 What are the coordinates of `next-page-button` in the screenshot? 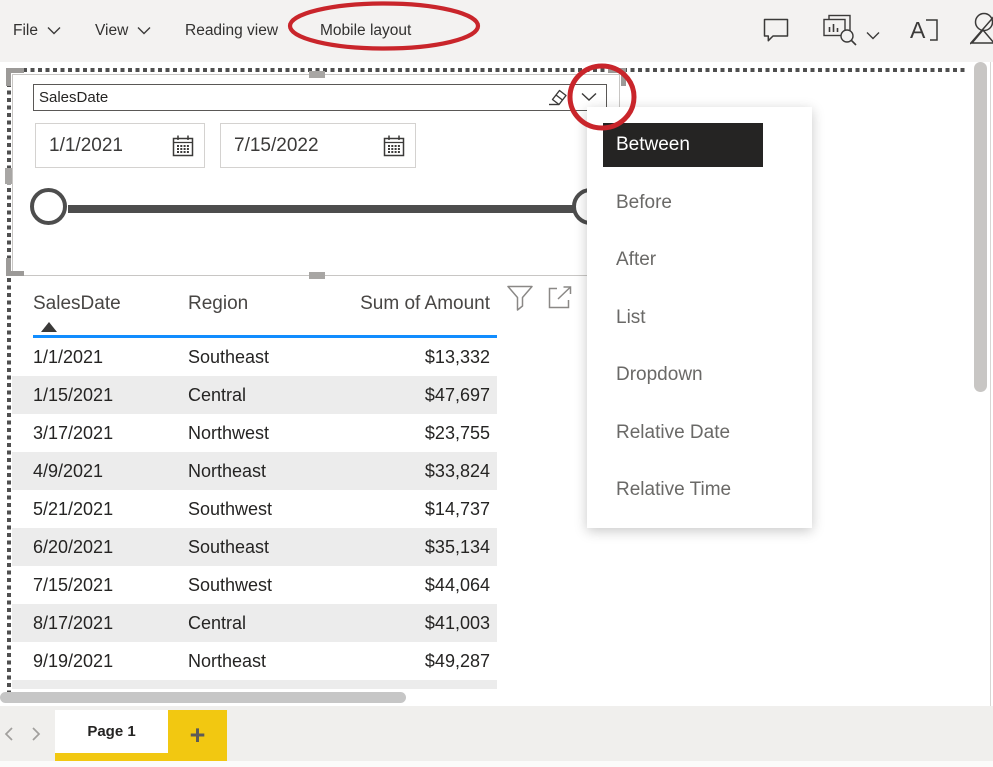 It's located at (35, 736).